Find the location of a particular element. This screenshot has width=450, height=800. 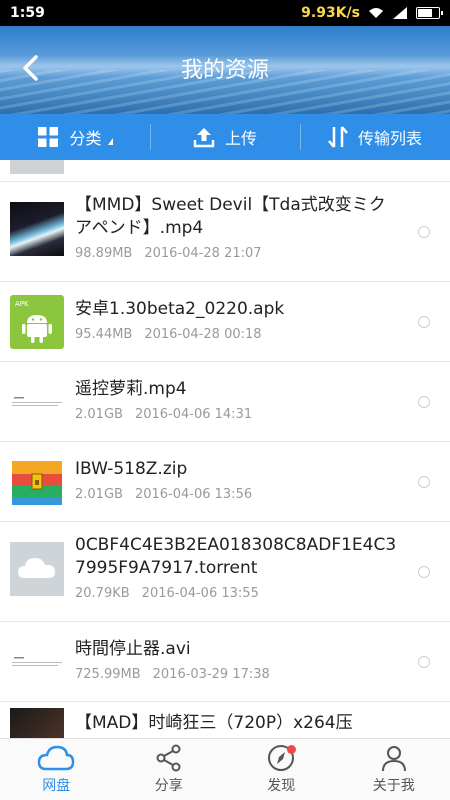

file-info: 遥控萝莉.mp4 2.01GB 2016-04-06 14:31 is located at coordinates (240, 400).